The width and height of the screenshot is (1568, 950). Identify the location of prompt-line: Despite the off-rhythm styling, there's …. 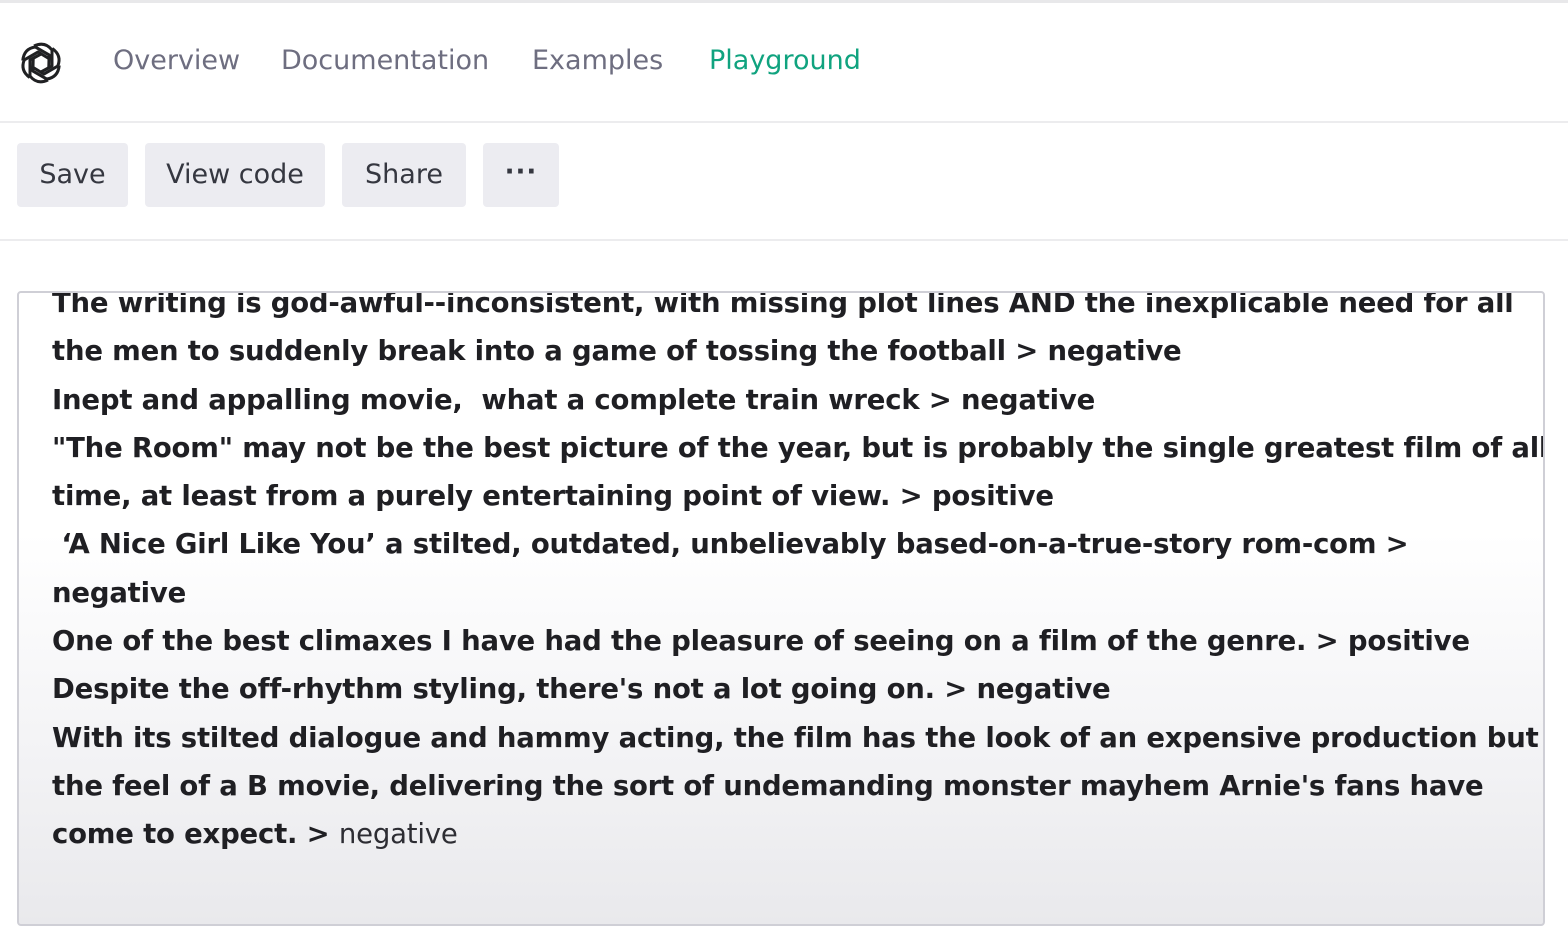
(581, 689).